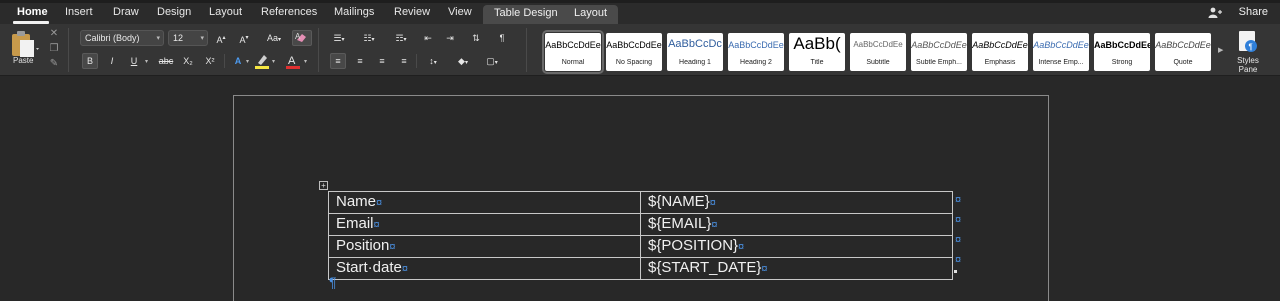 The height and width of the screenshot is (301, 1280). I want to click on underline-button: U, so click(134, 61).